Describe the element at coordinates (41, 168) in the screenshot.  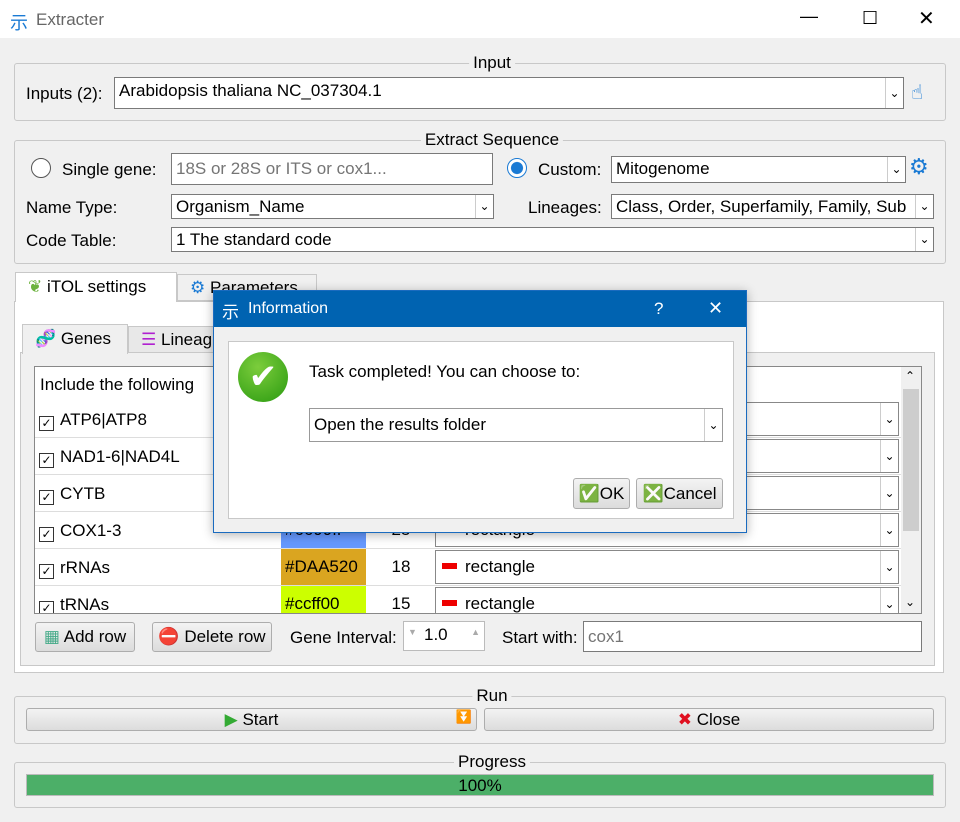
I see `single-gene-radio` at that location.